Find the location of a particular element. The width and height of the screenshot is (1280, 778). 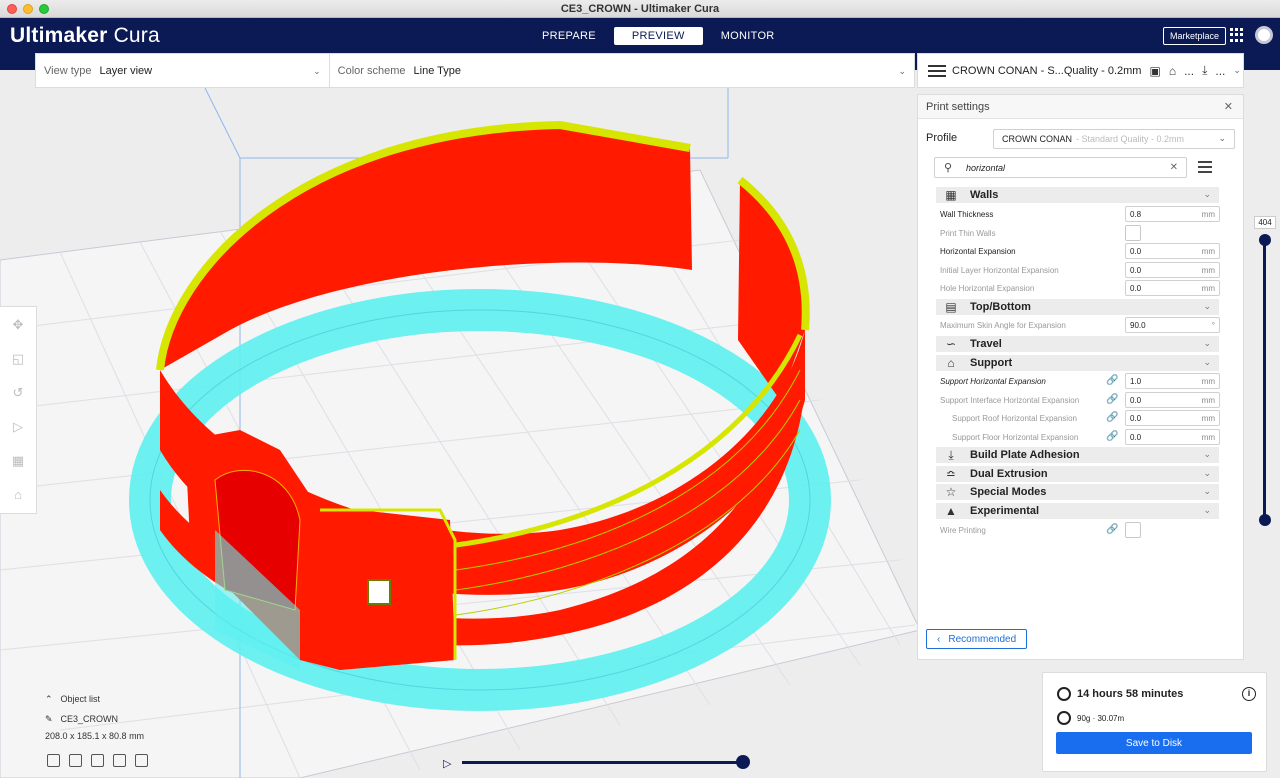

print-time: 14 hours 58 minutes is located at coordinates (1120, 694).